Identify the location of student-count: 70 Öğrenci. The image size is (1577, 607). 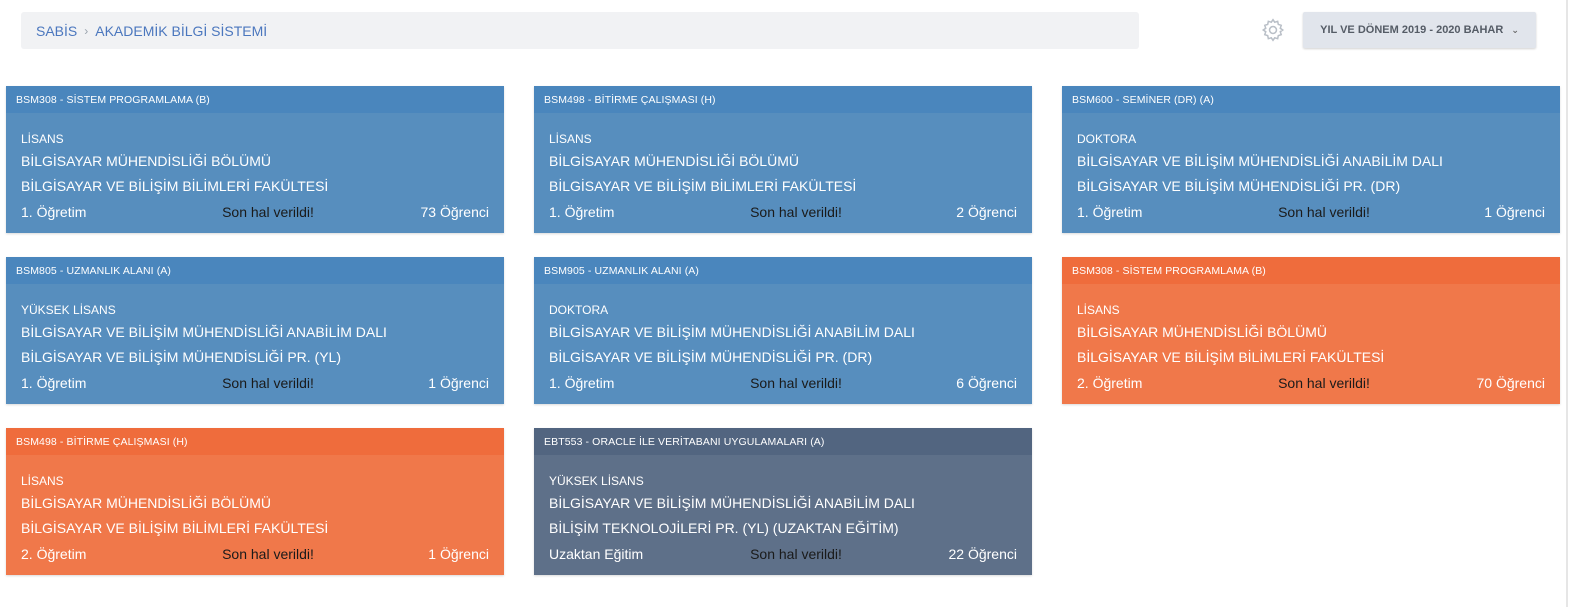
(1510, 383).